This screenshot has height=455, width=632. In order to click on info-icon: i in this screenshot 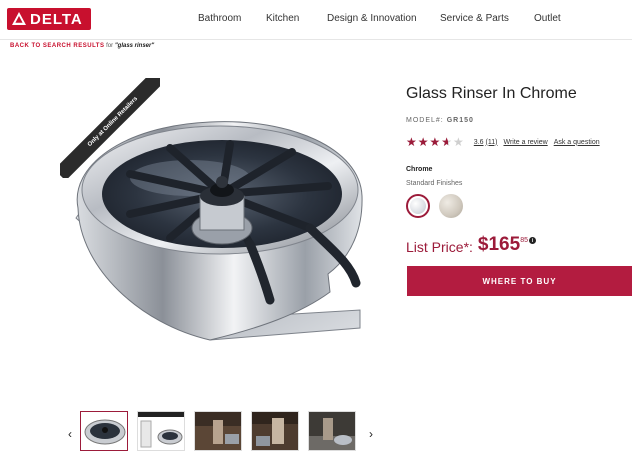, I will do `click(532, 240)`.